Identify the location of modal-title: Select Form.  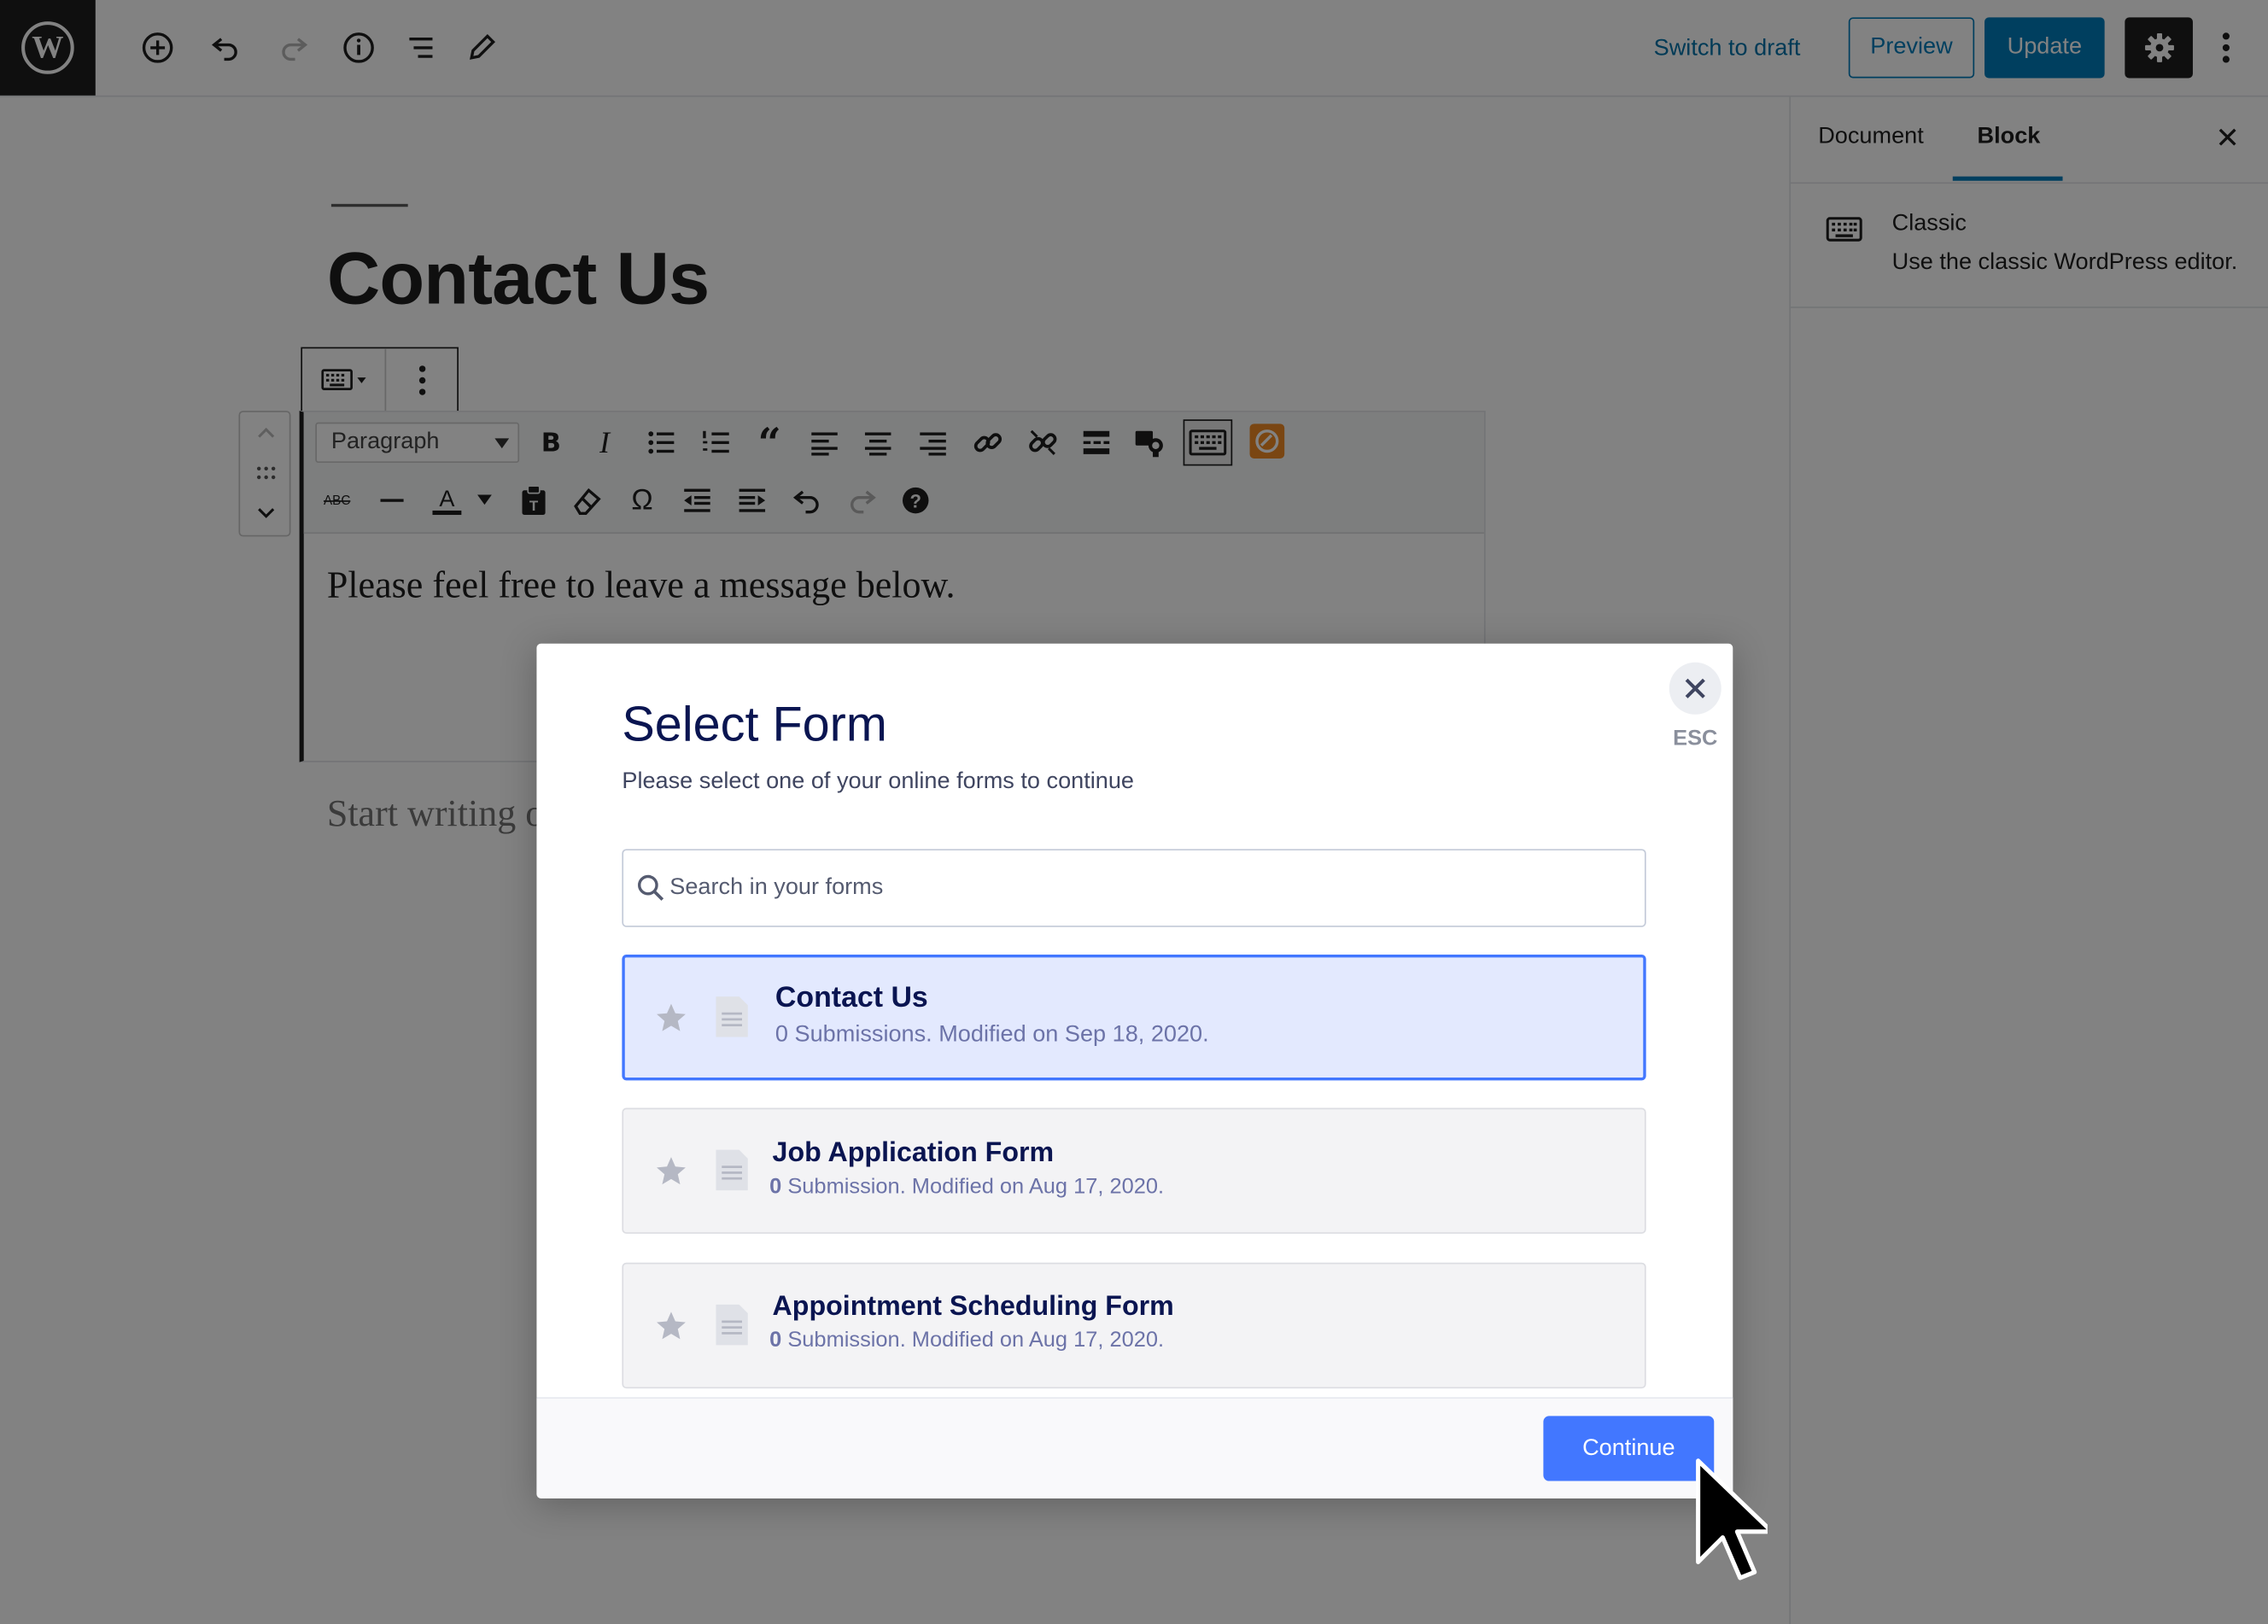
(754, 725).